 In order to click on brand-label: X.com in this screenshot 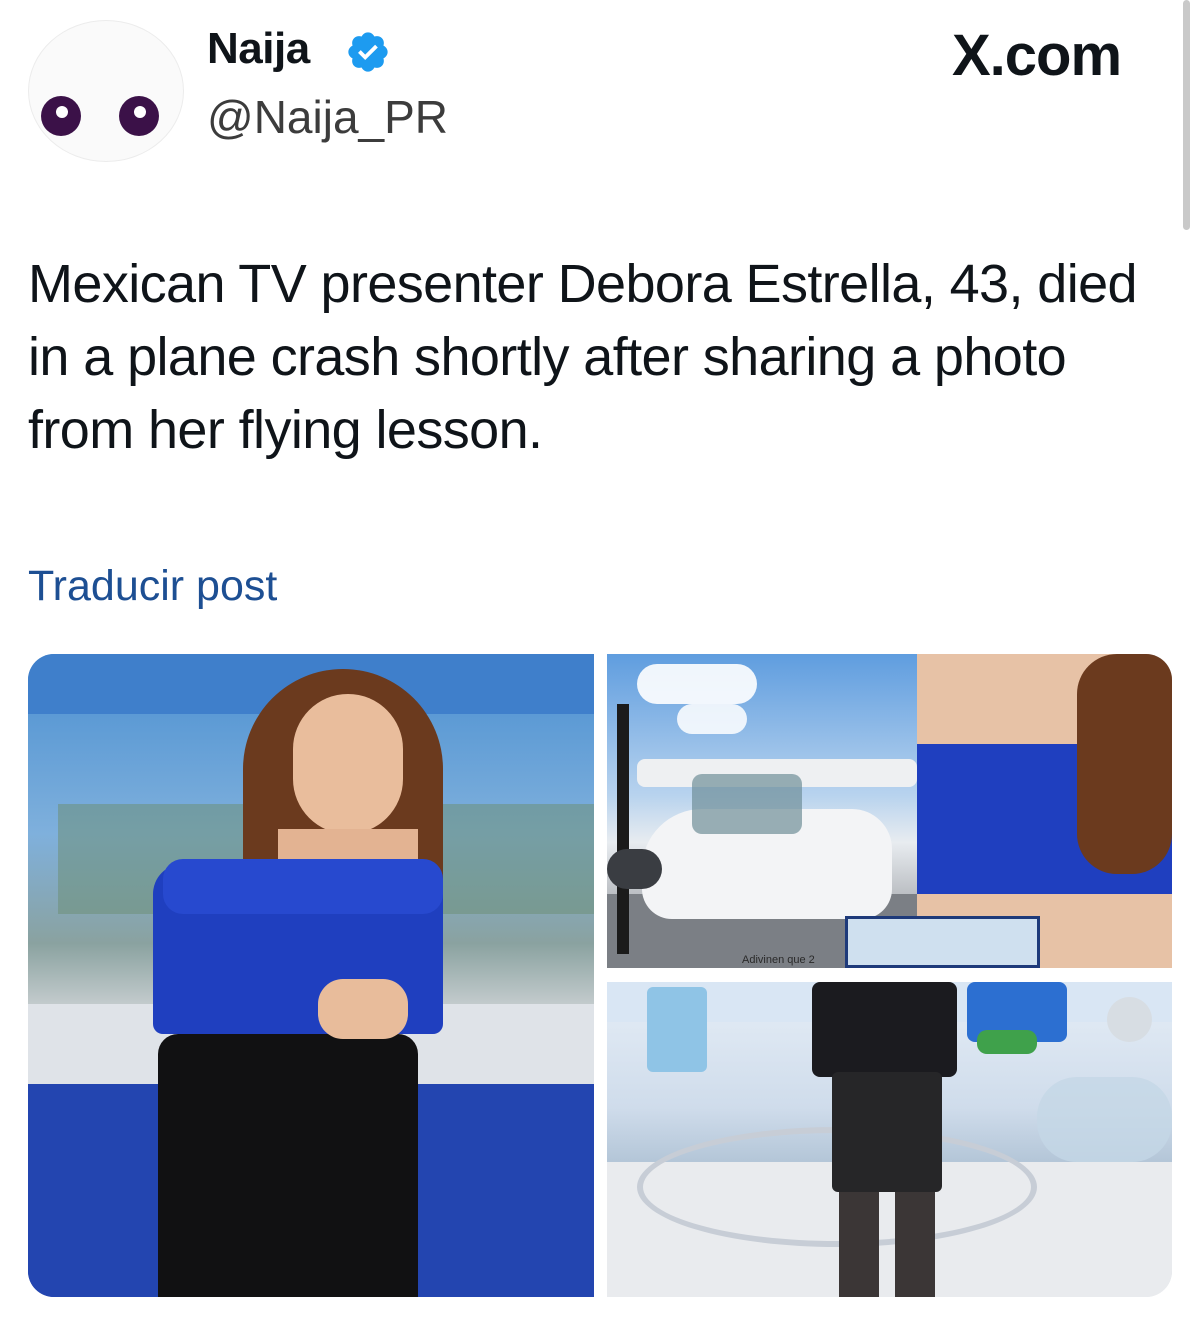, I will do `click(1037, 55)`.